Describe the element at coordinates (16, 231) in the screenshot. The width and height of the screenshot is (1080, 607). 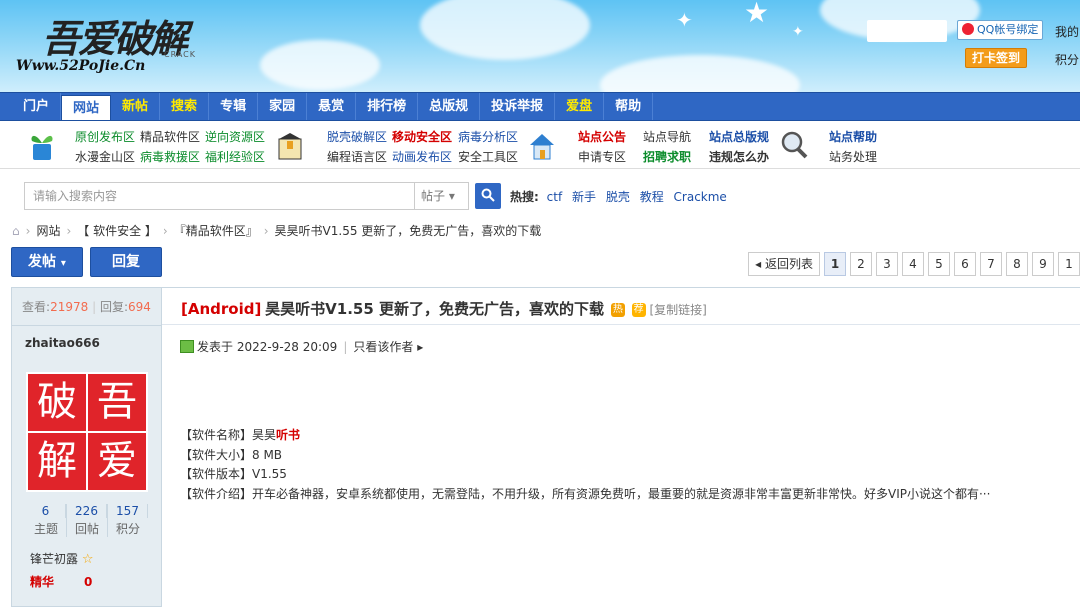
I see `home-icon: ⌂` at that location.